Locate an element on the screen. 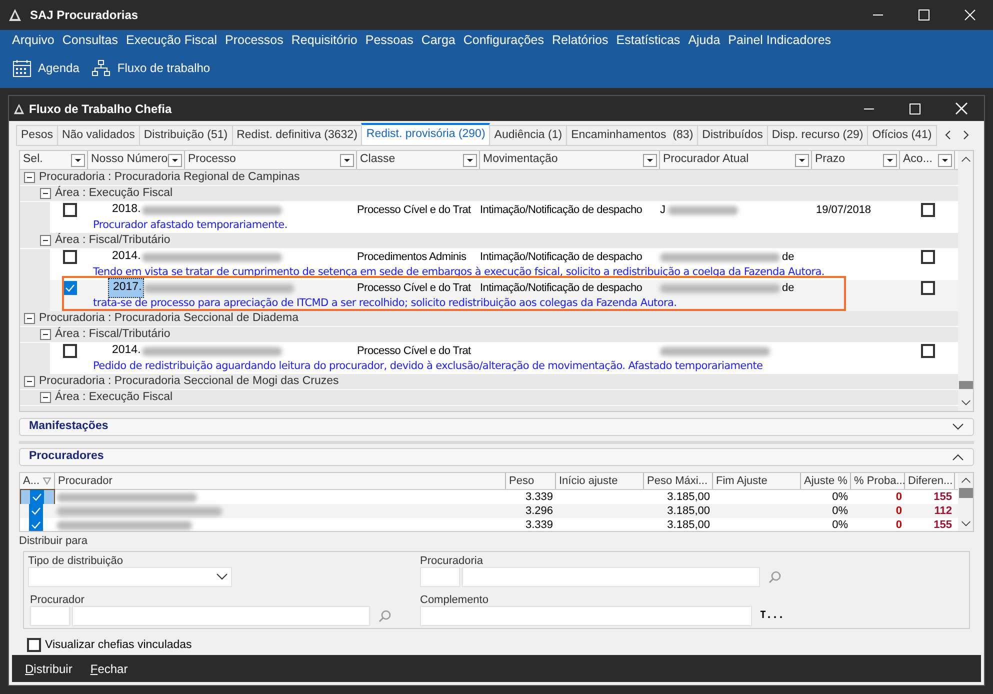  menu-item: Configurações is located at coordinates (503, 40).